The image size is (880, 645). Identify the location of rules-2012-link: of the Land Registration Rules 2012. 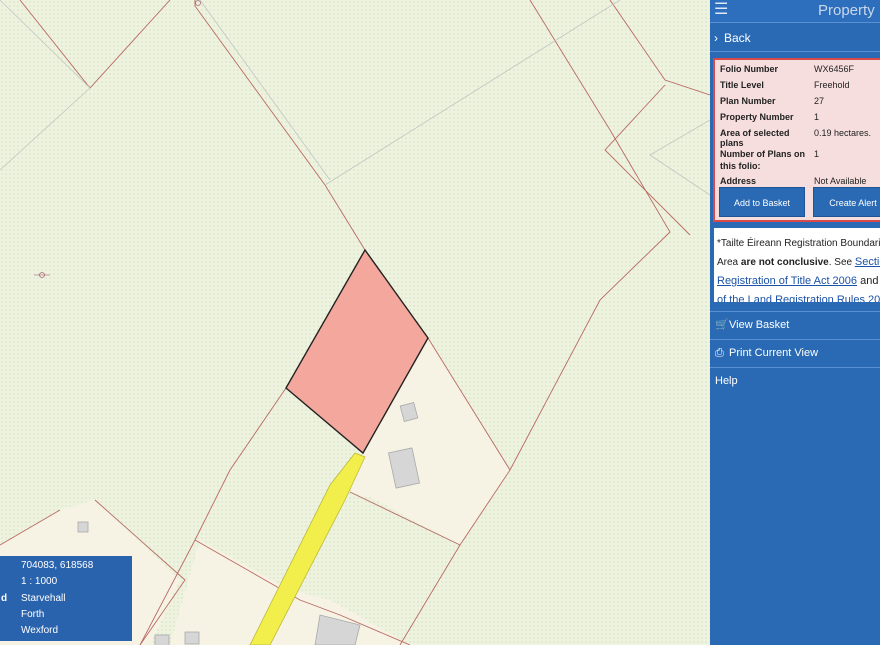
(798, 298).